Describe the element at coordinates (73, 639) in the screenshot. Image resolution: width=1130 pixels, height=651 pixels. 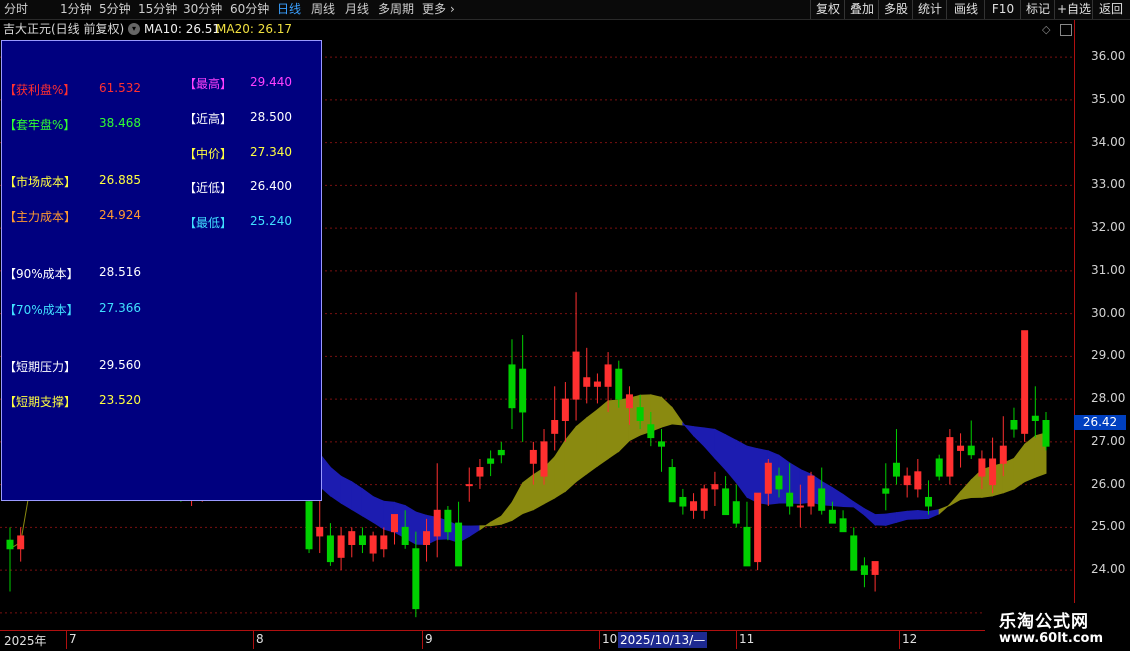
I see `date-label-month: 7` at that location.